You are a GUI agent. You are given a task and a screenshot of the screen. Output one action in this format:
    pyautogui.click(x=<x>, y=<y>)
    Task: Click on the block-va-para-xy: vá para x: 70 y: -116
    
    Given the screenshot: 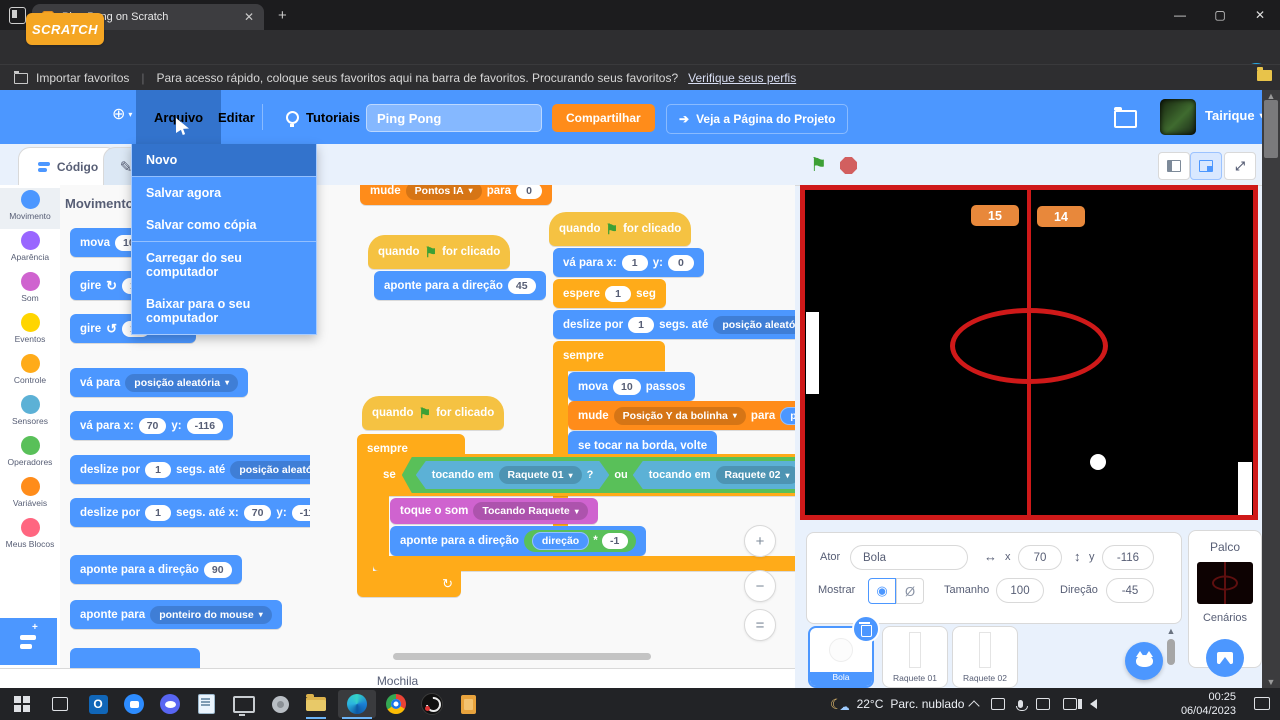 What is the action you would take?
    pyautogui.click(x=152, y=425)
    